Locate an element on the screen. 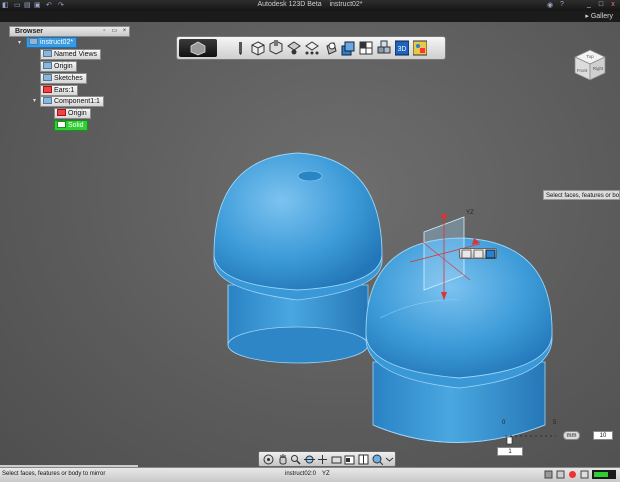 The image size is (620, 482). zoom-button is located at coordinates (295, 459).